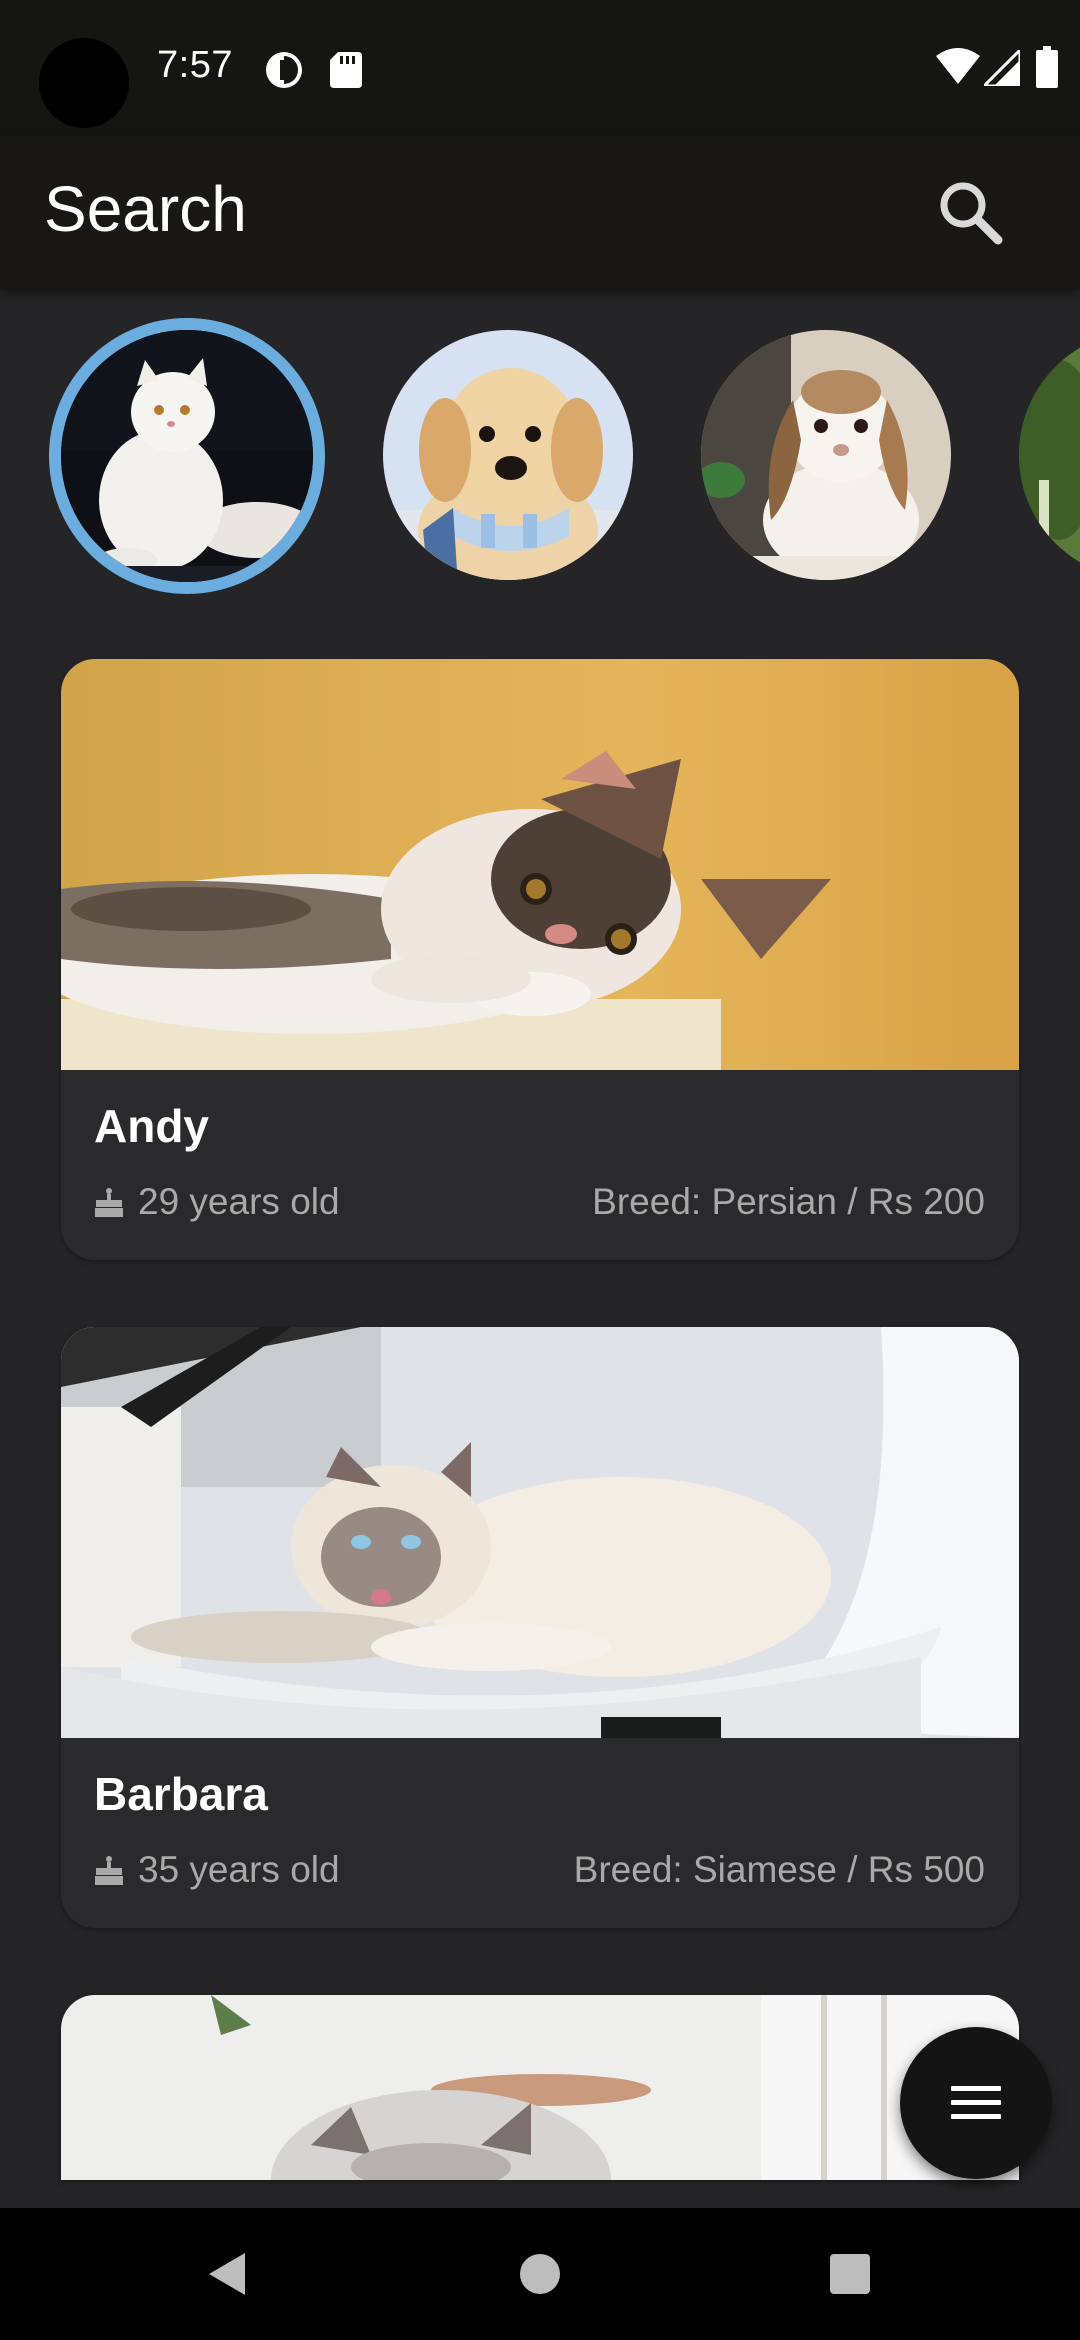  I want to click on partial-avatar-image, so click(1049, 455).